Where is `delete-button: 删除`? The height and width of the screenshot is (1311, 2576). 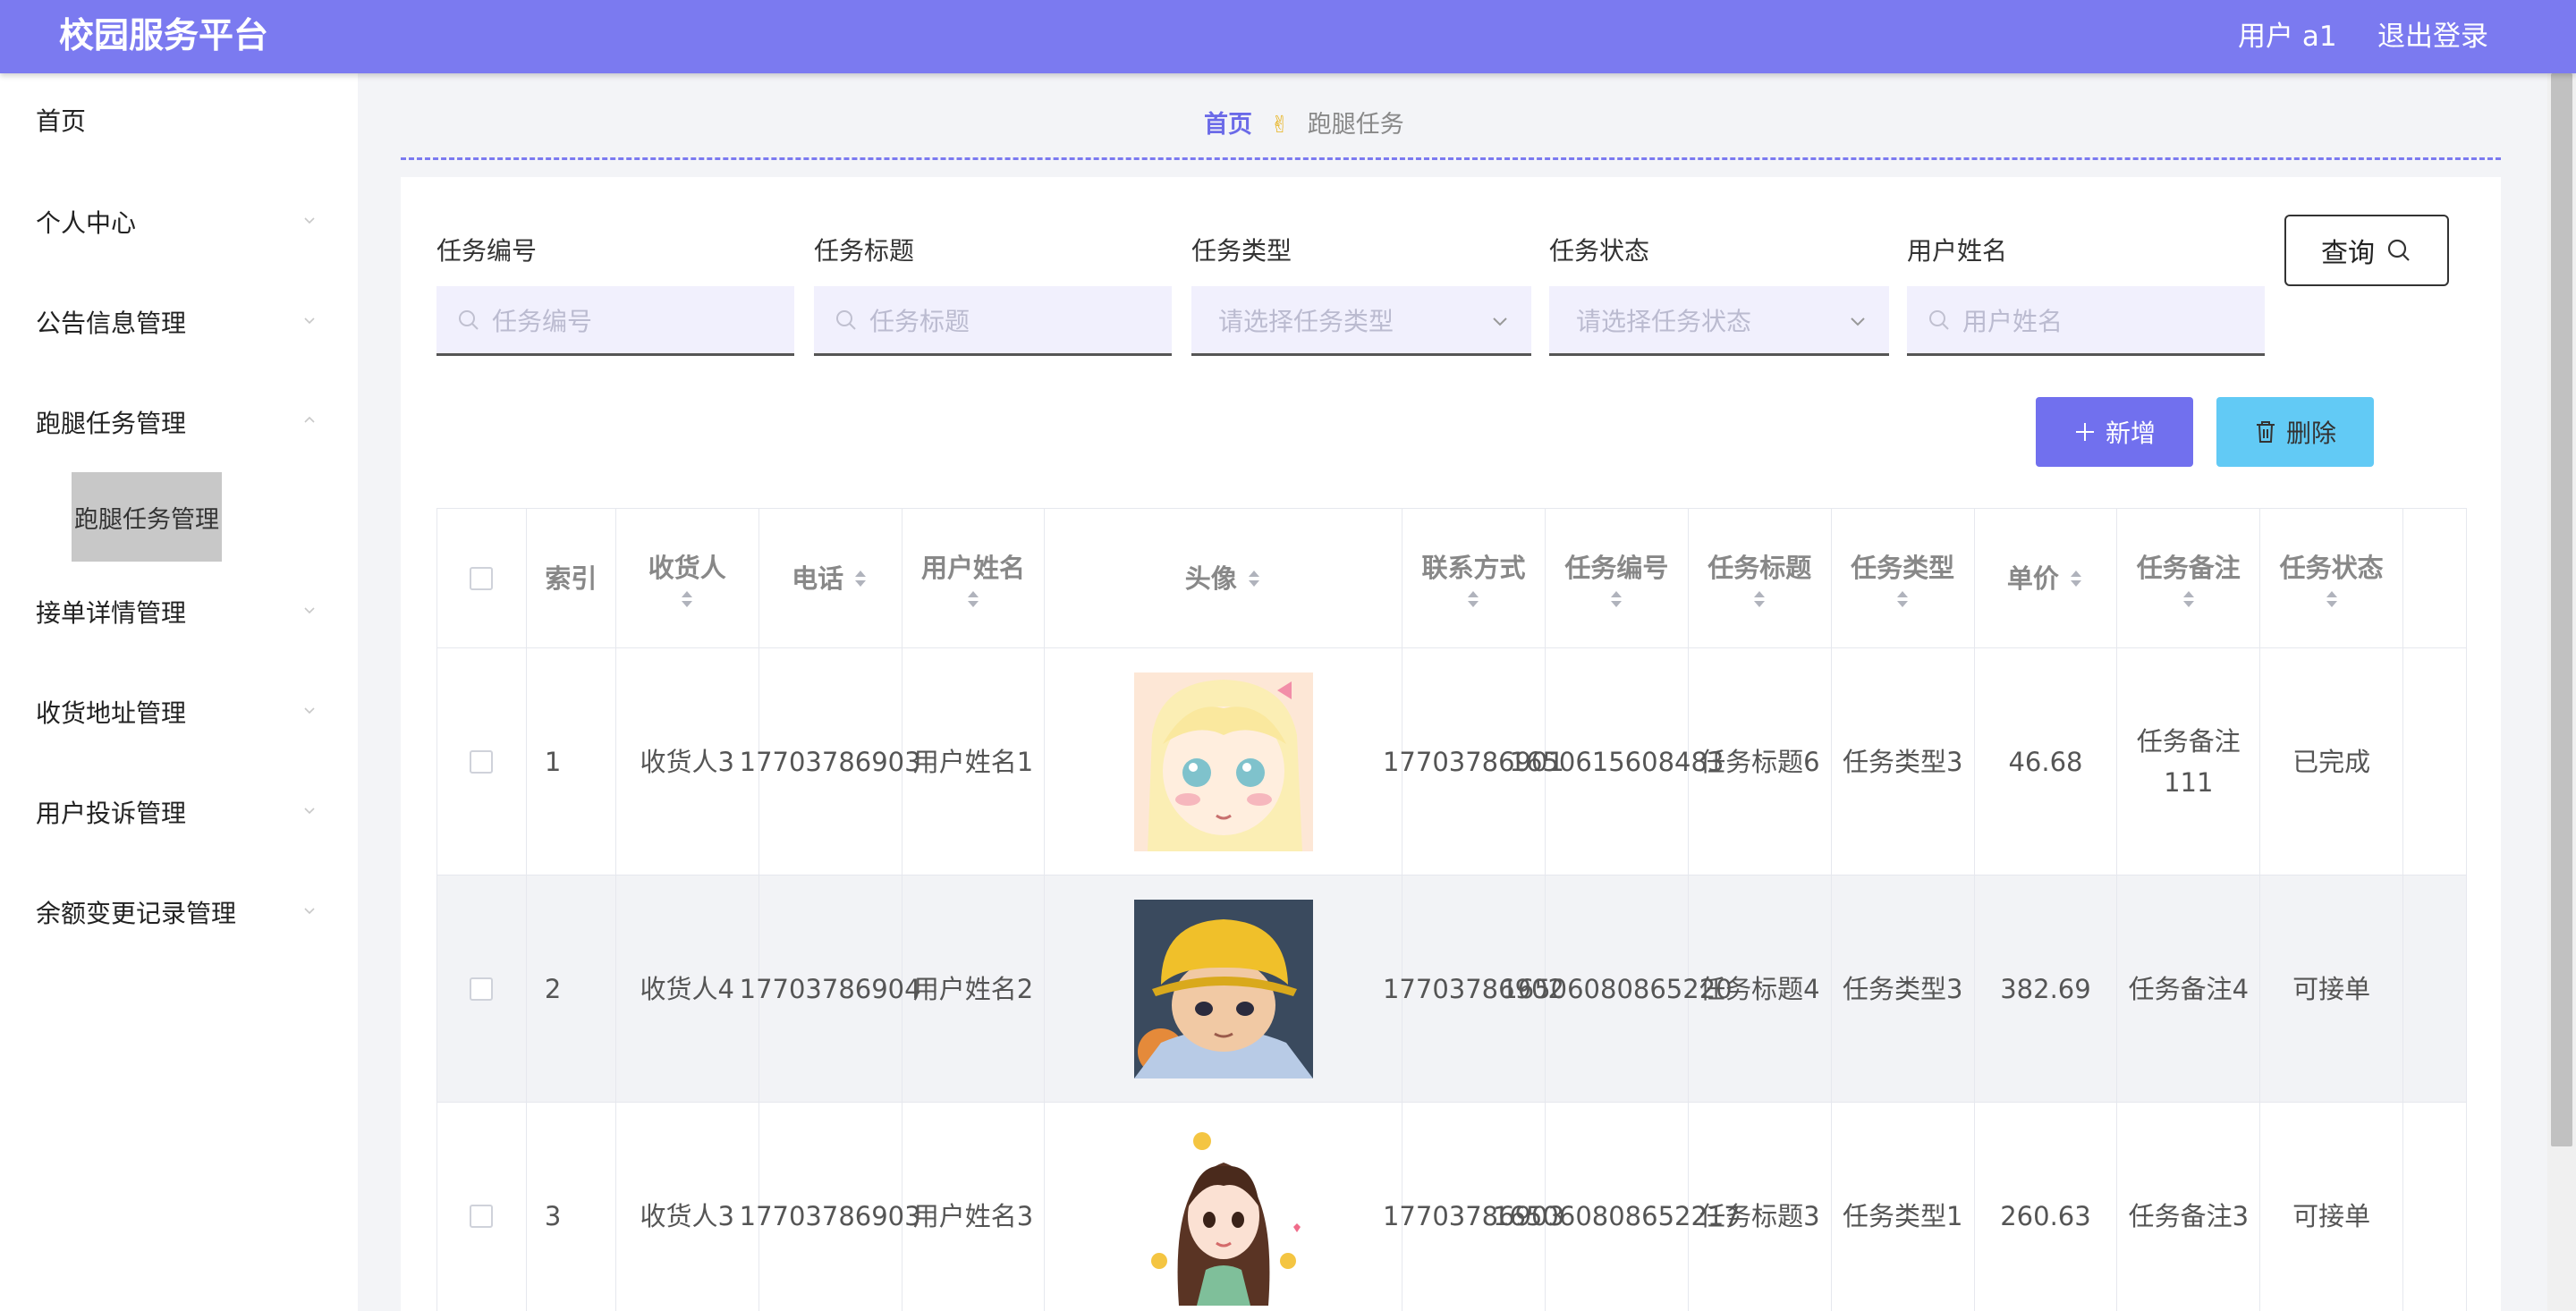 delete-button: 删除 is located at coordinates (2295, 432).